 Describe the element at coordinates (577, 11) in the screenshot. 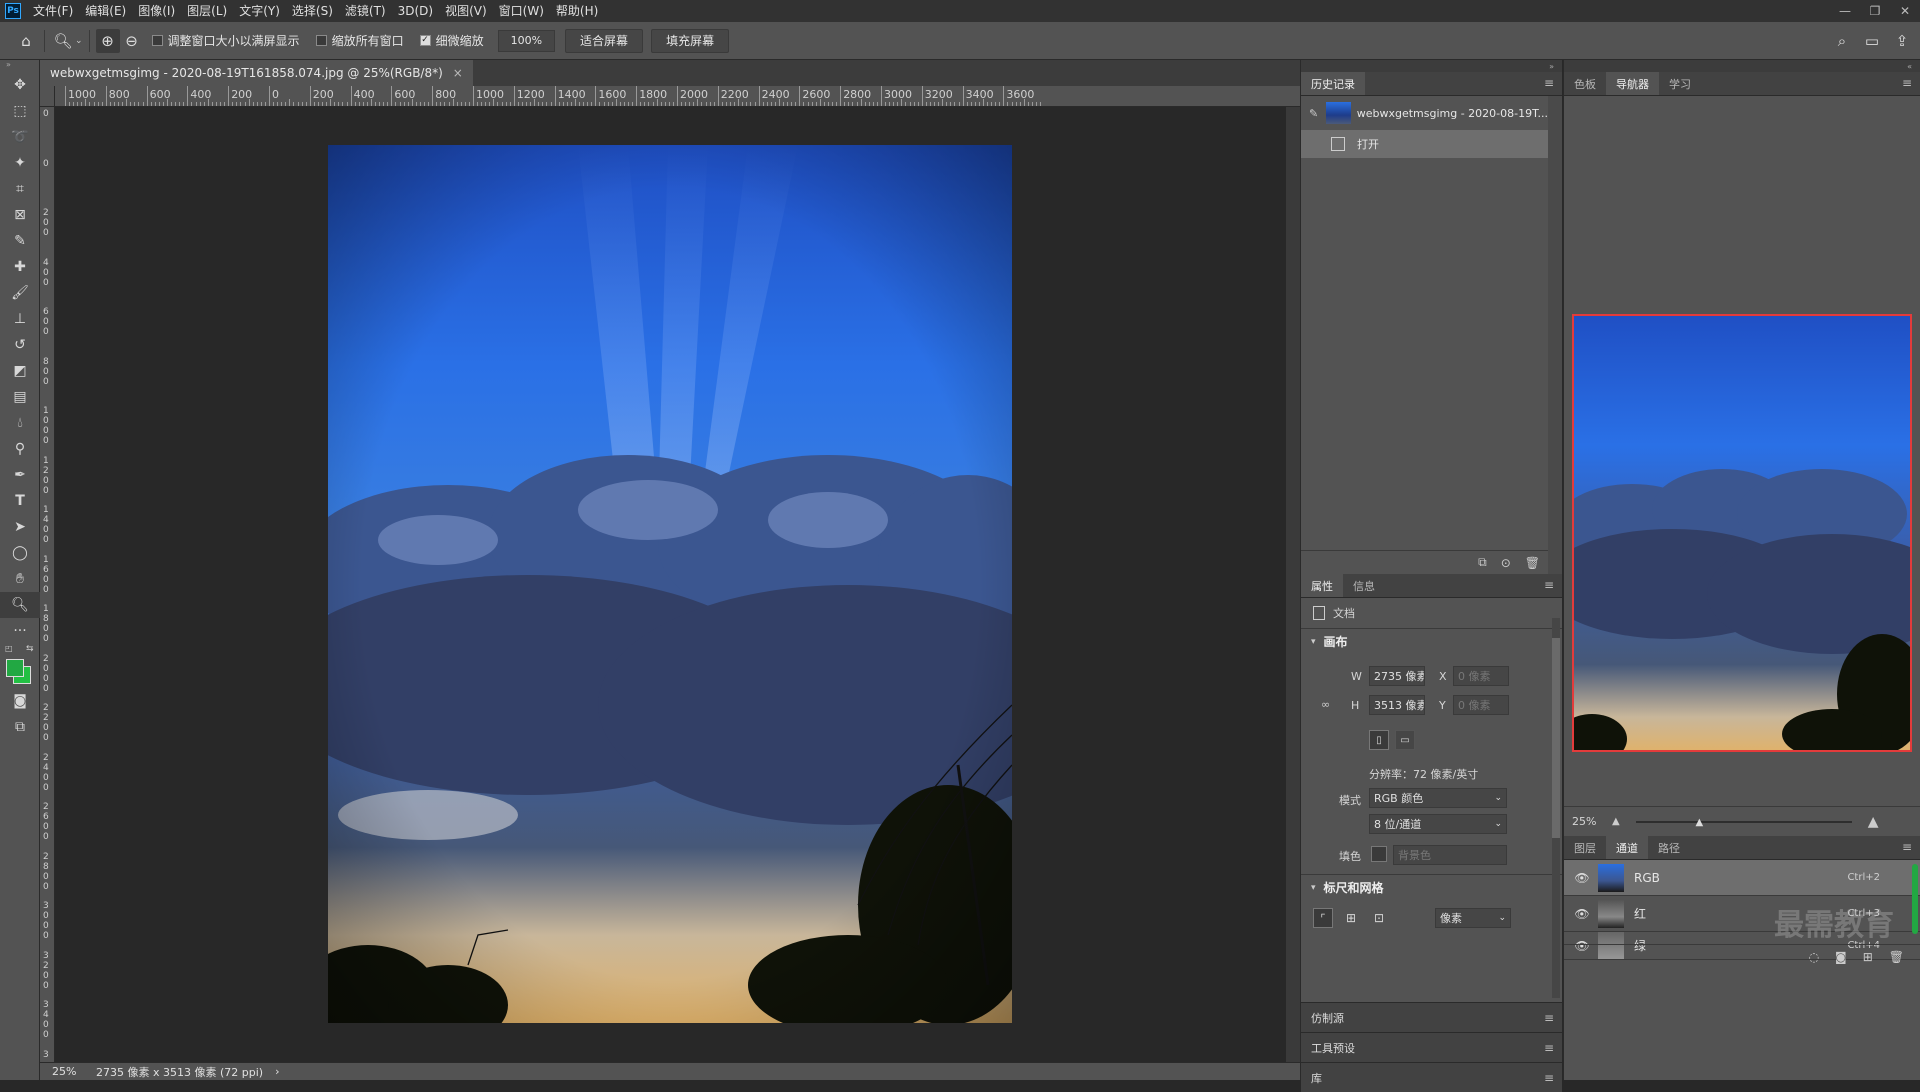

I see `menu-help: 帮助(H)` at that location.